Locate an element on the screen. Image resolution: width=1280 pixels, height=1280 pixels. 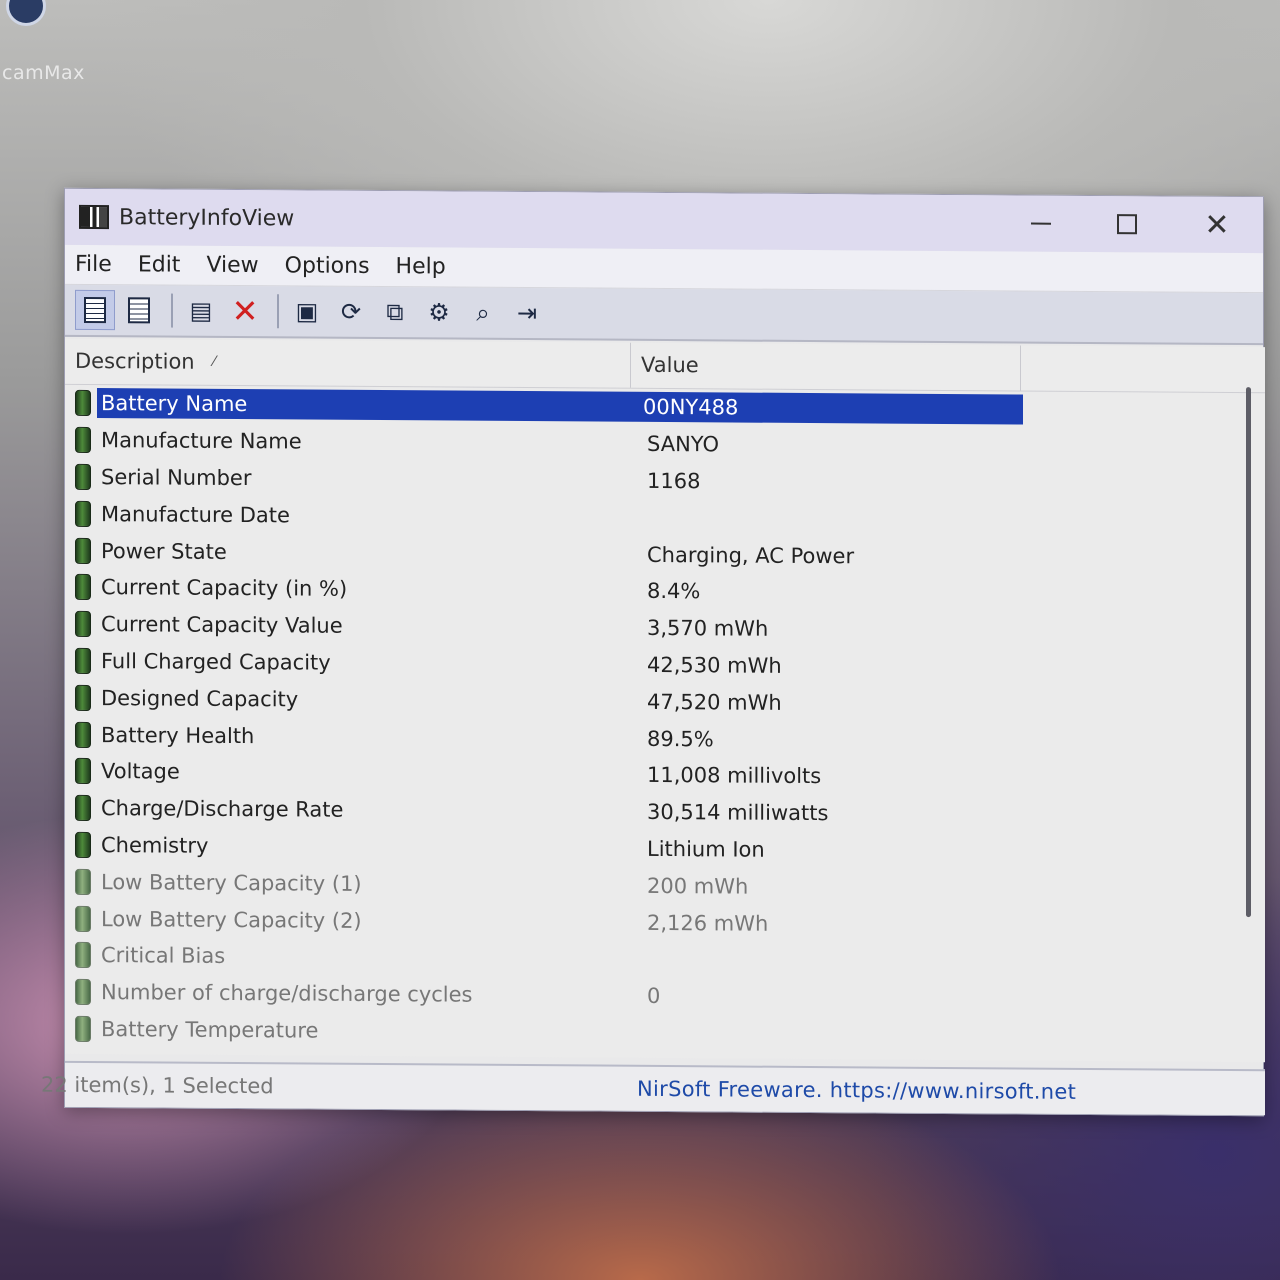
settings-button: ⚙ is located at coordinates (439, 312).